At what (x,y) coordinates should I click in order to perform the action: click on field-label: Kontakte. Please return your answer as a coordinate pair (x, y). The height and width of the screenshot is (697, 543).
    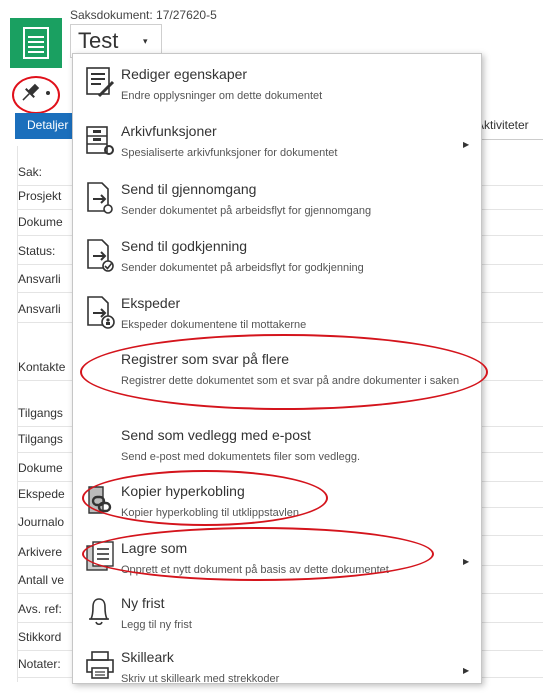
    Looking at the image, I should click on (42, 367).